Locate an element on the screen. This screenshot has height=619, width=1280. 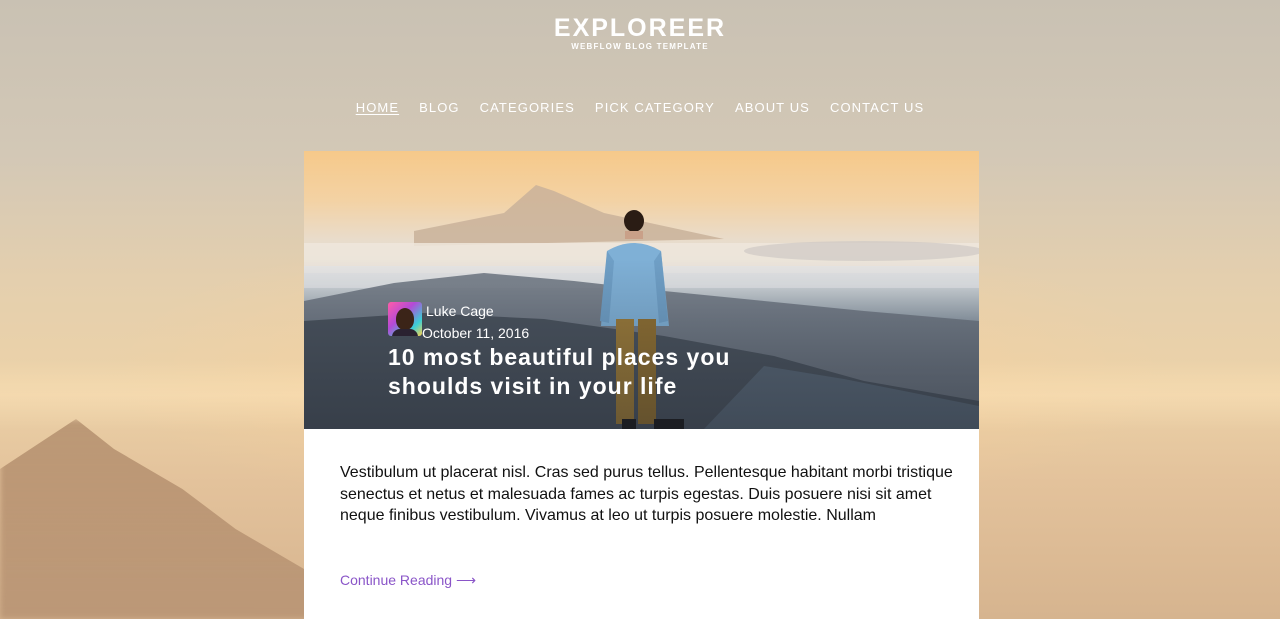
author-meta: Luke Cage October 11, 2016 is located at coordinates (475, 321).